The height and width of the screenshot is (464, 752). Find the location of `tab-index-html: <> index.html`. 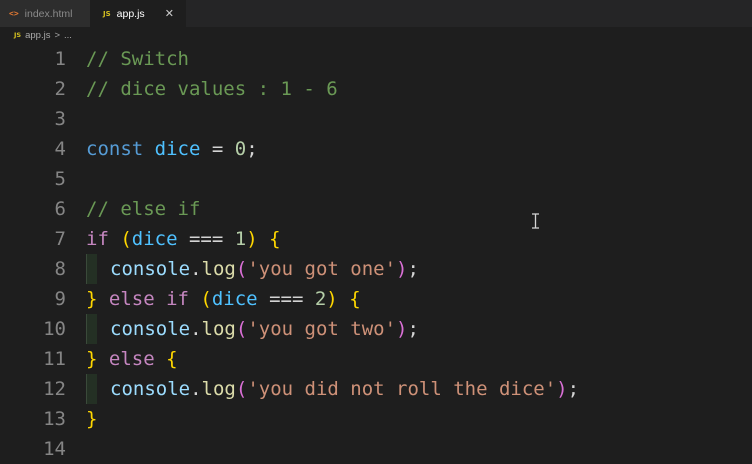

tab-index-html: <> index.html is located at coordinates (45, 13).